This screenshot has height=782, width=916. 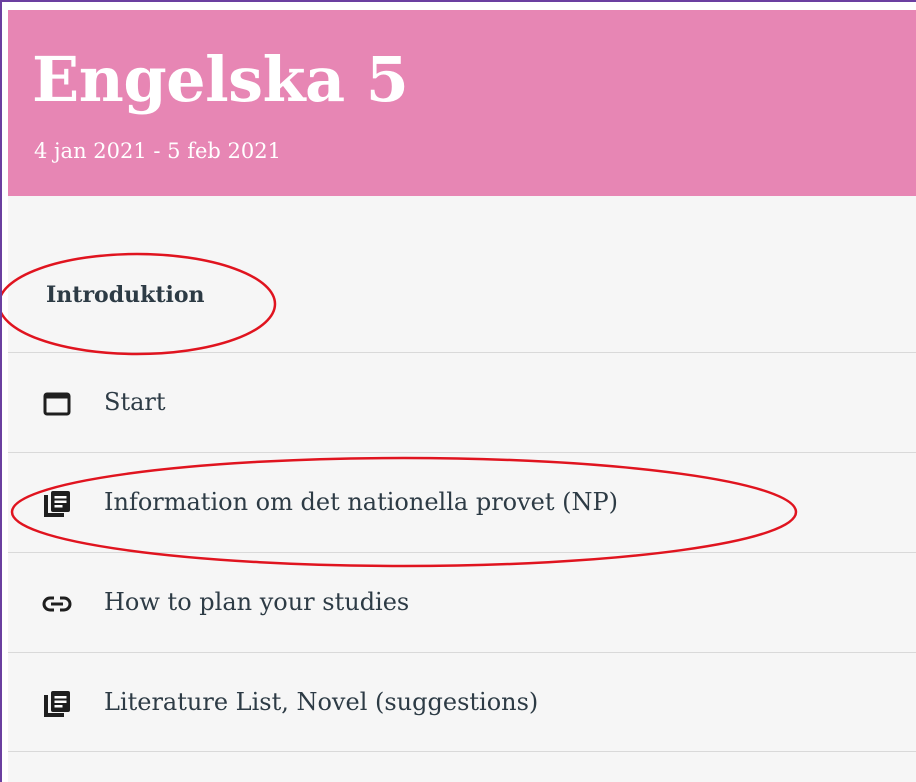 What do you see at coordinates (57, 604) in the screenshot?
I see `link-icon` at bounding box center [57, 604].